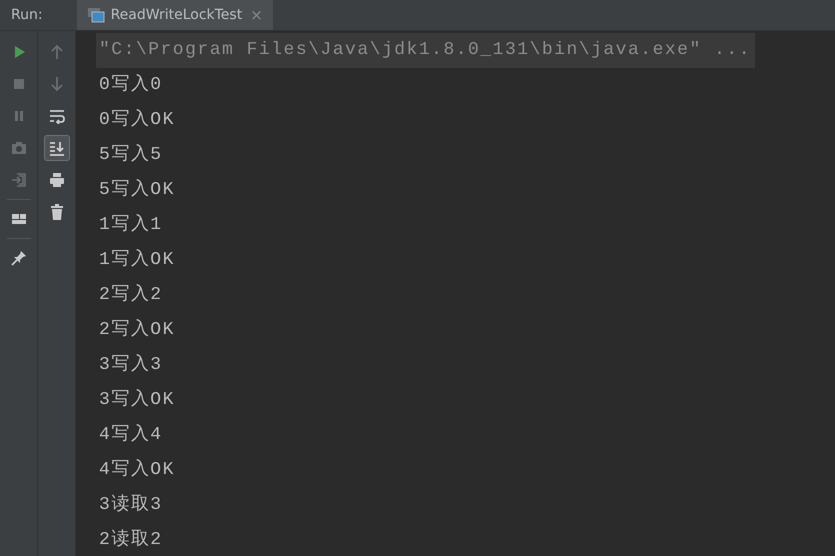 Image resolution: width=835 pixels, height=556 pixels. I want to click on trash-icon, so click(56, 212).